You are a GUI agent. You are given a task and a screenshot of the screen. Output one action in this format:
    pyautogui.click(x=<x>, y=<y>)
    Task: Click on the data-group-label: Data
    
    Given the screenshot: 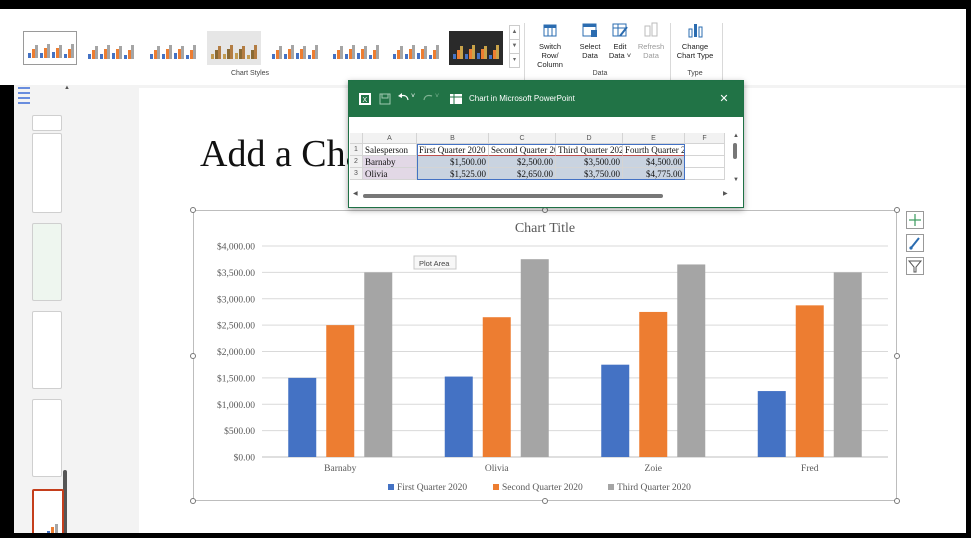 What is the action you would take?
    pyautogui.click(x=600, y=73)
    